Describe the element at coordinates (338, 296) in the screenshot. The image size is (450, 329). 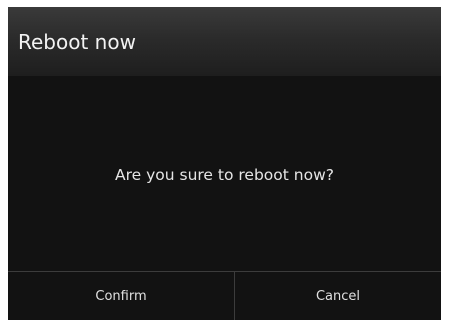
I see `cancel-button: Cancel` at that location.